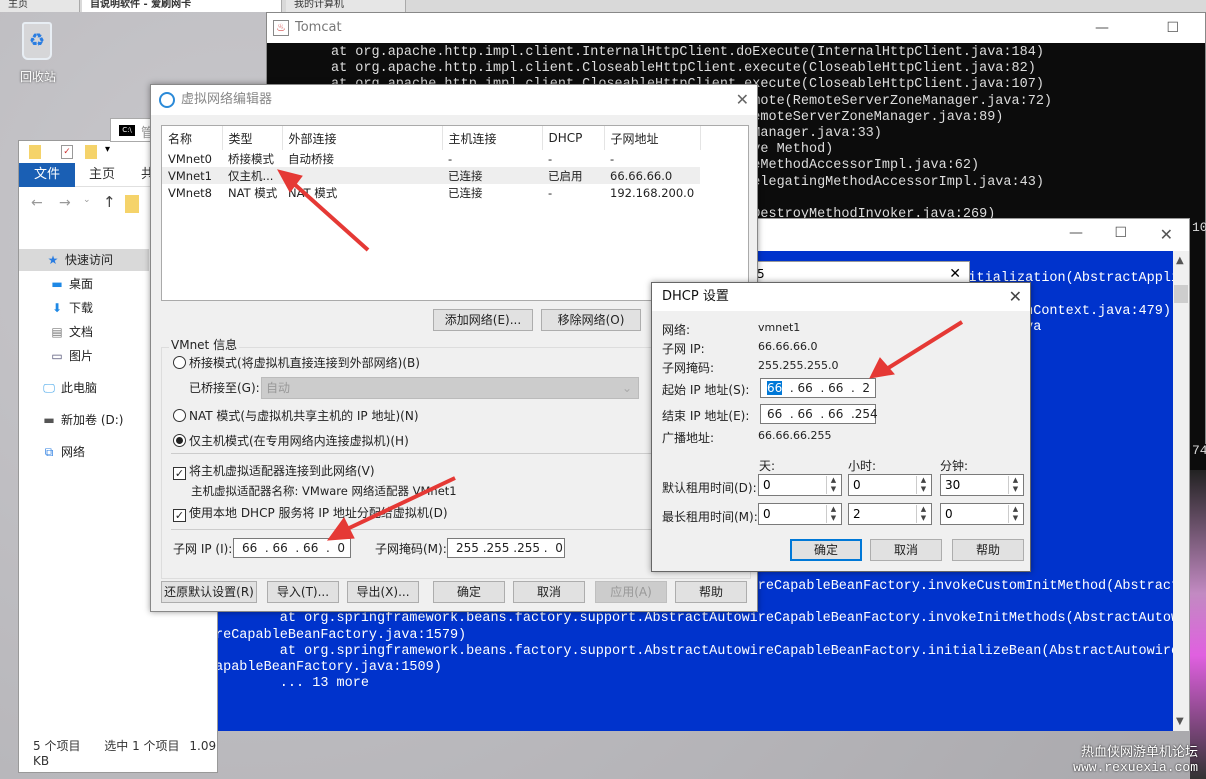 This screenshot has height=779, width=1206. What do you see at coordinates (841, 297) in the screenshot?
I see `dhcp-titlebar: DHCP 设置 ✕` at bounding box center [841, 297].